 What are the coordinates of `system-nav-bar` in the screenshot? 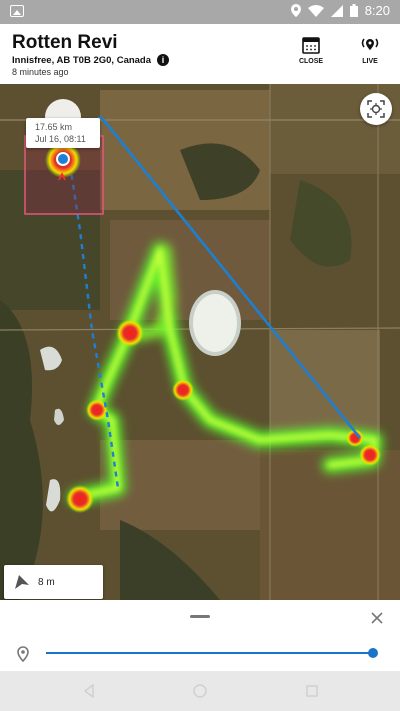 It's located at (200, 691).